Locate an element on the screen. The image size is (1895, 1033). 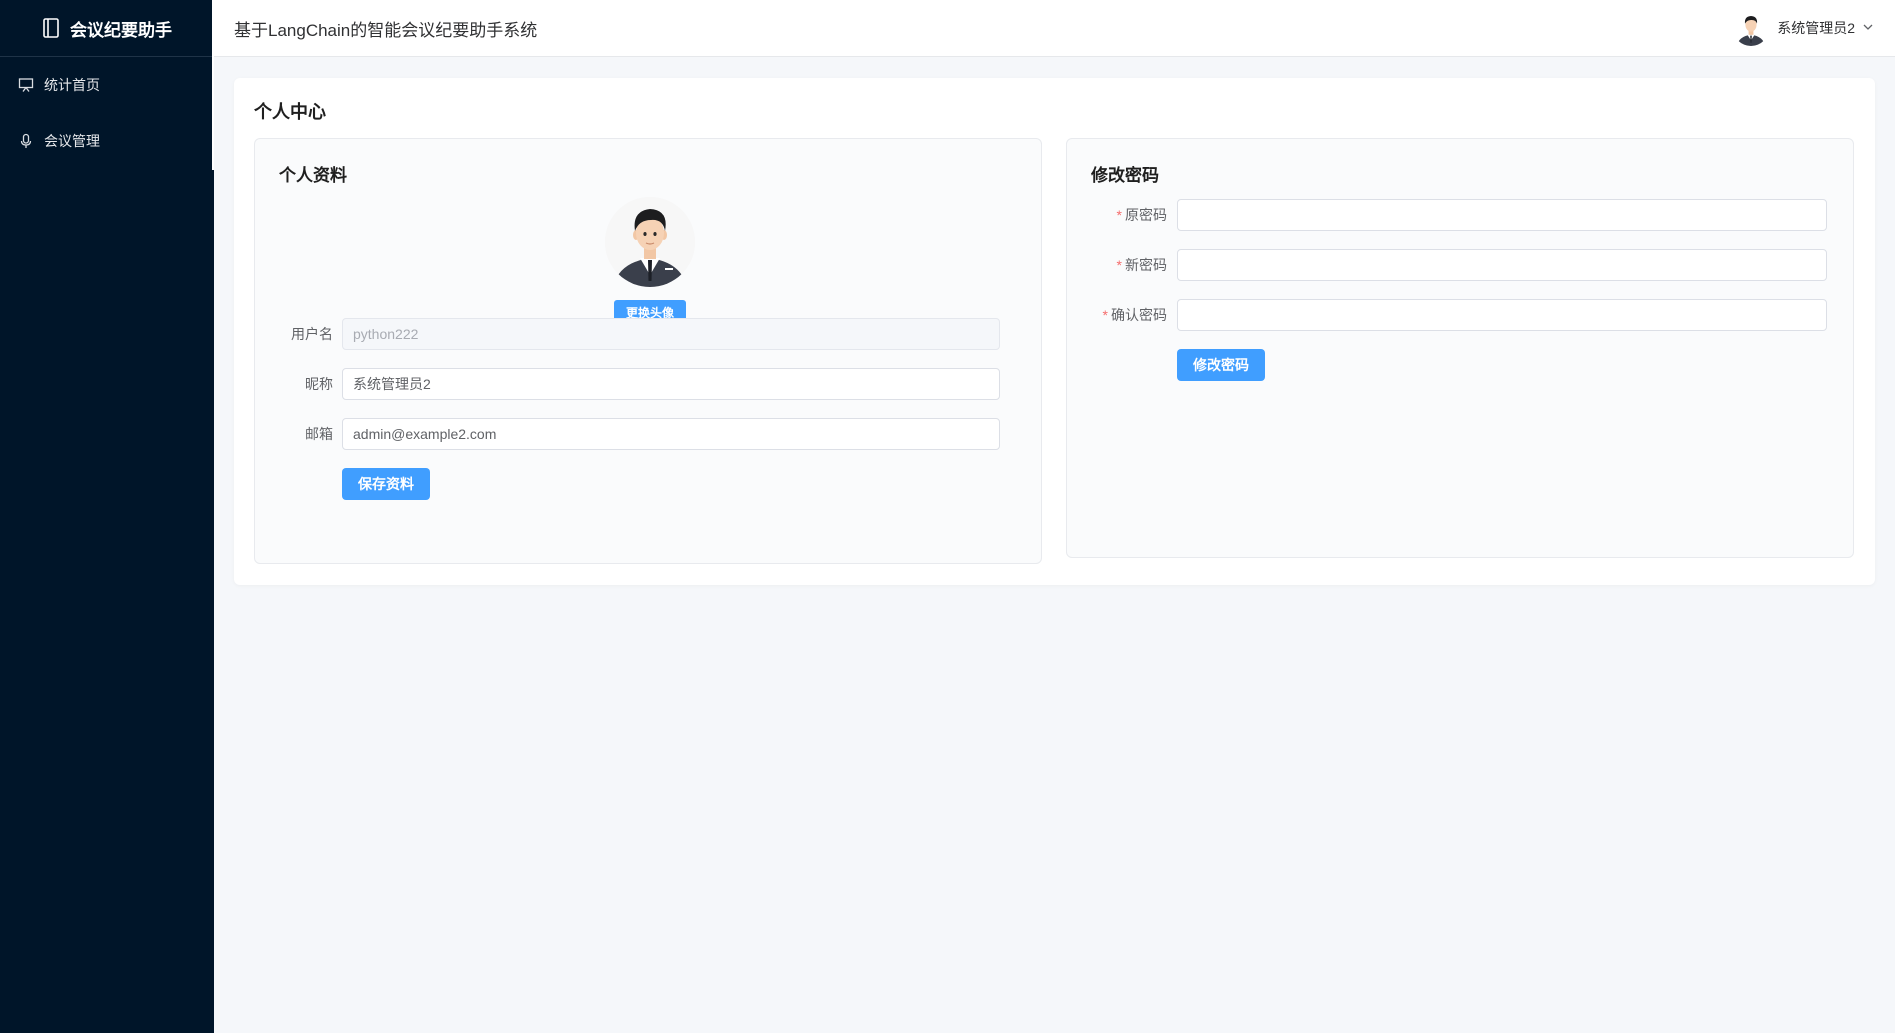
user-menu: 系统管理员2 is located at coordinates (1803, 28).